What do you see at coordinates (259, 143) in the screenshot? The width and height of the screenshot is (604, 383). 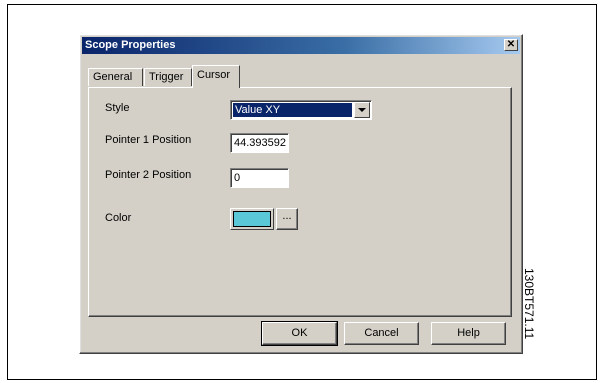 I see `pointer1-input: 44.393592` at bounding box center [259, 143].